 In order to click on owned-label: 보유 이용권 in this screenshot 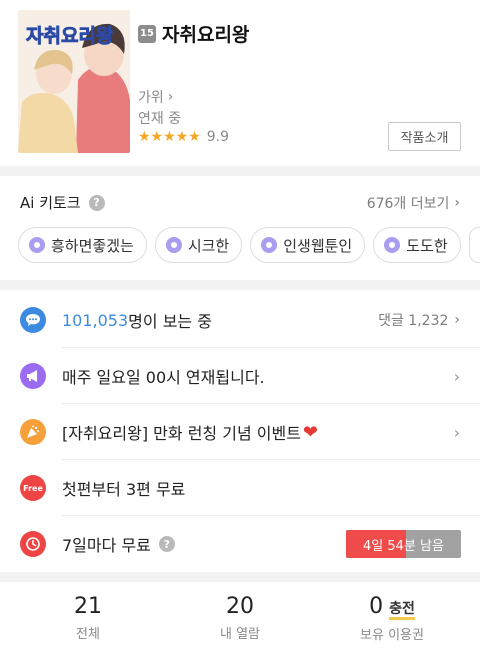, I will do `click(392, 635)`.